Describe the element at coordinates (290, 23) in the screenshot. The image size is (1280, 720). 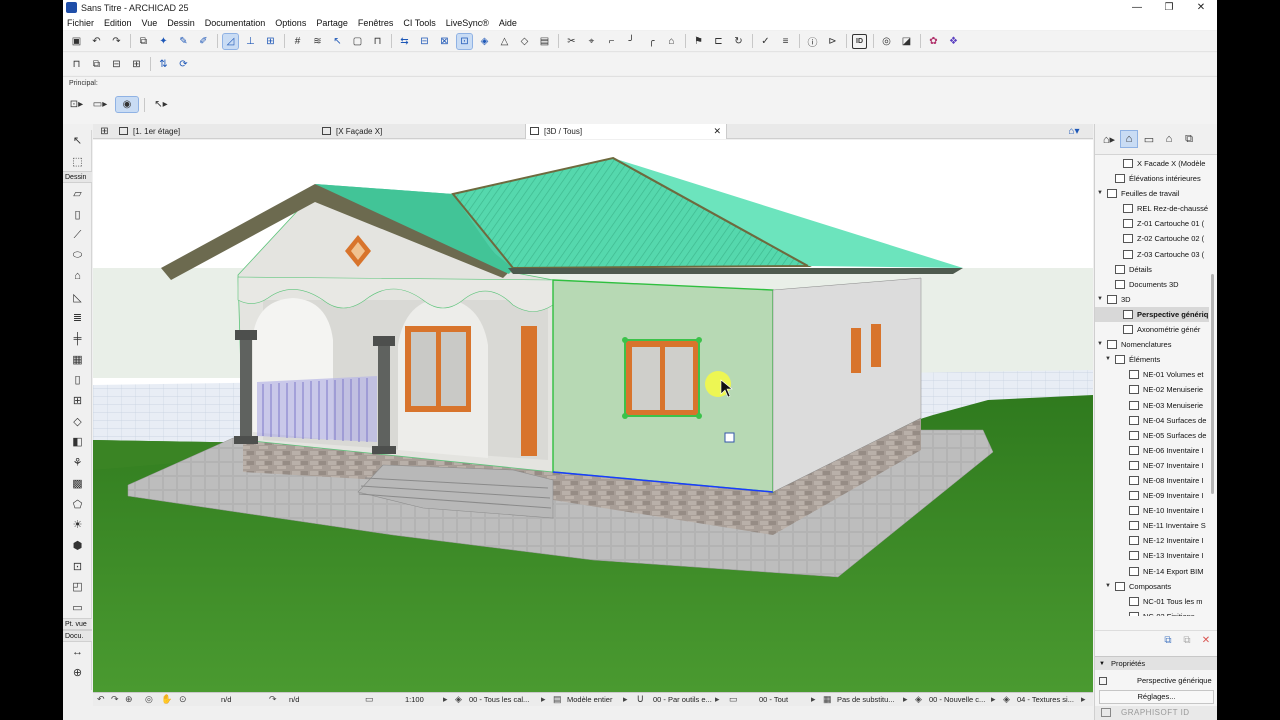
I see `menu-options: Options` at that location.